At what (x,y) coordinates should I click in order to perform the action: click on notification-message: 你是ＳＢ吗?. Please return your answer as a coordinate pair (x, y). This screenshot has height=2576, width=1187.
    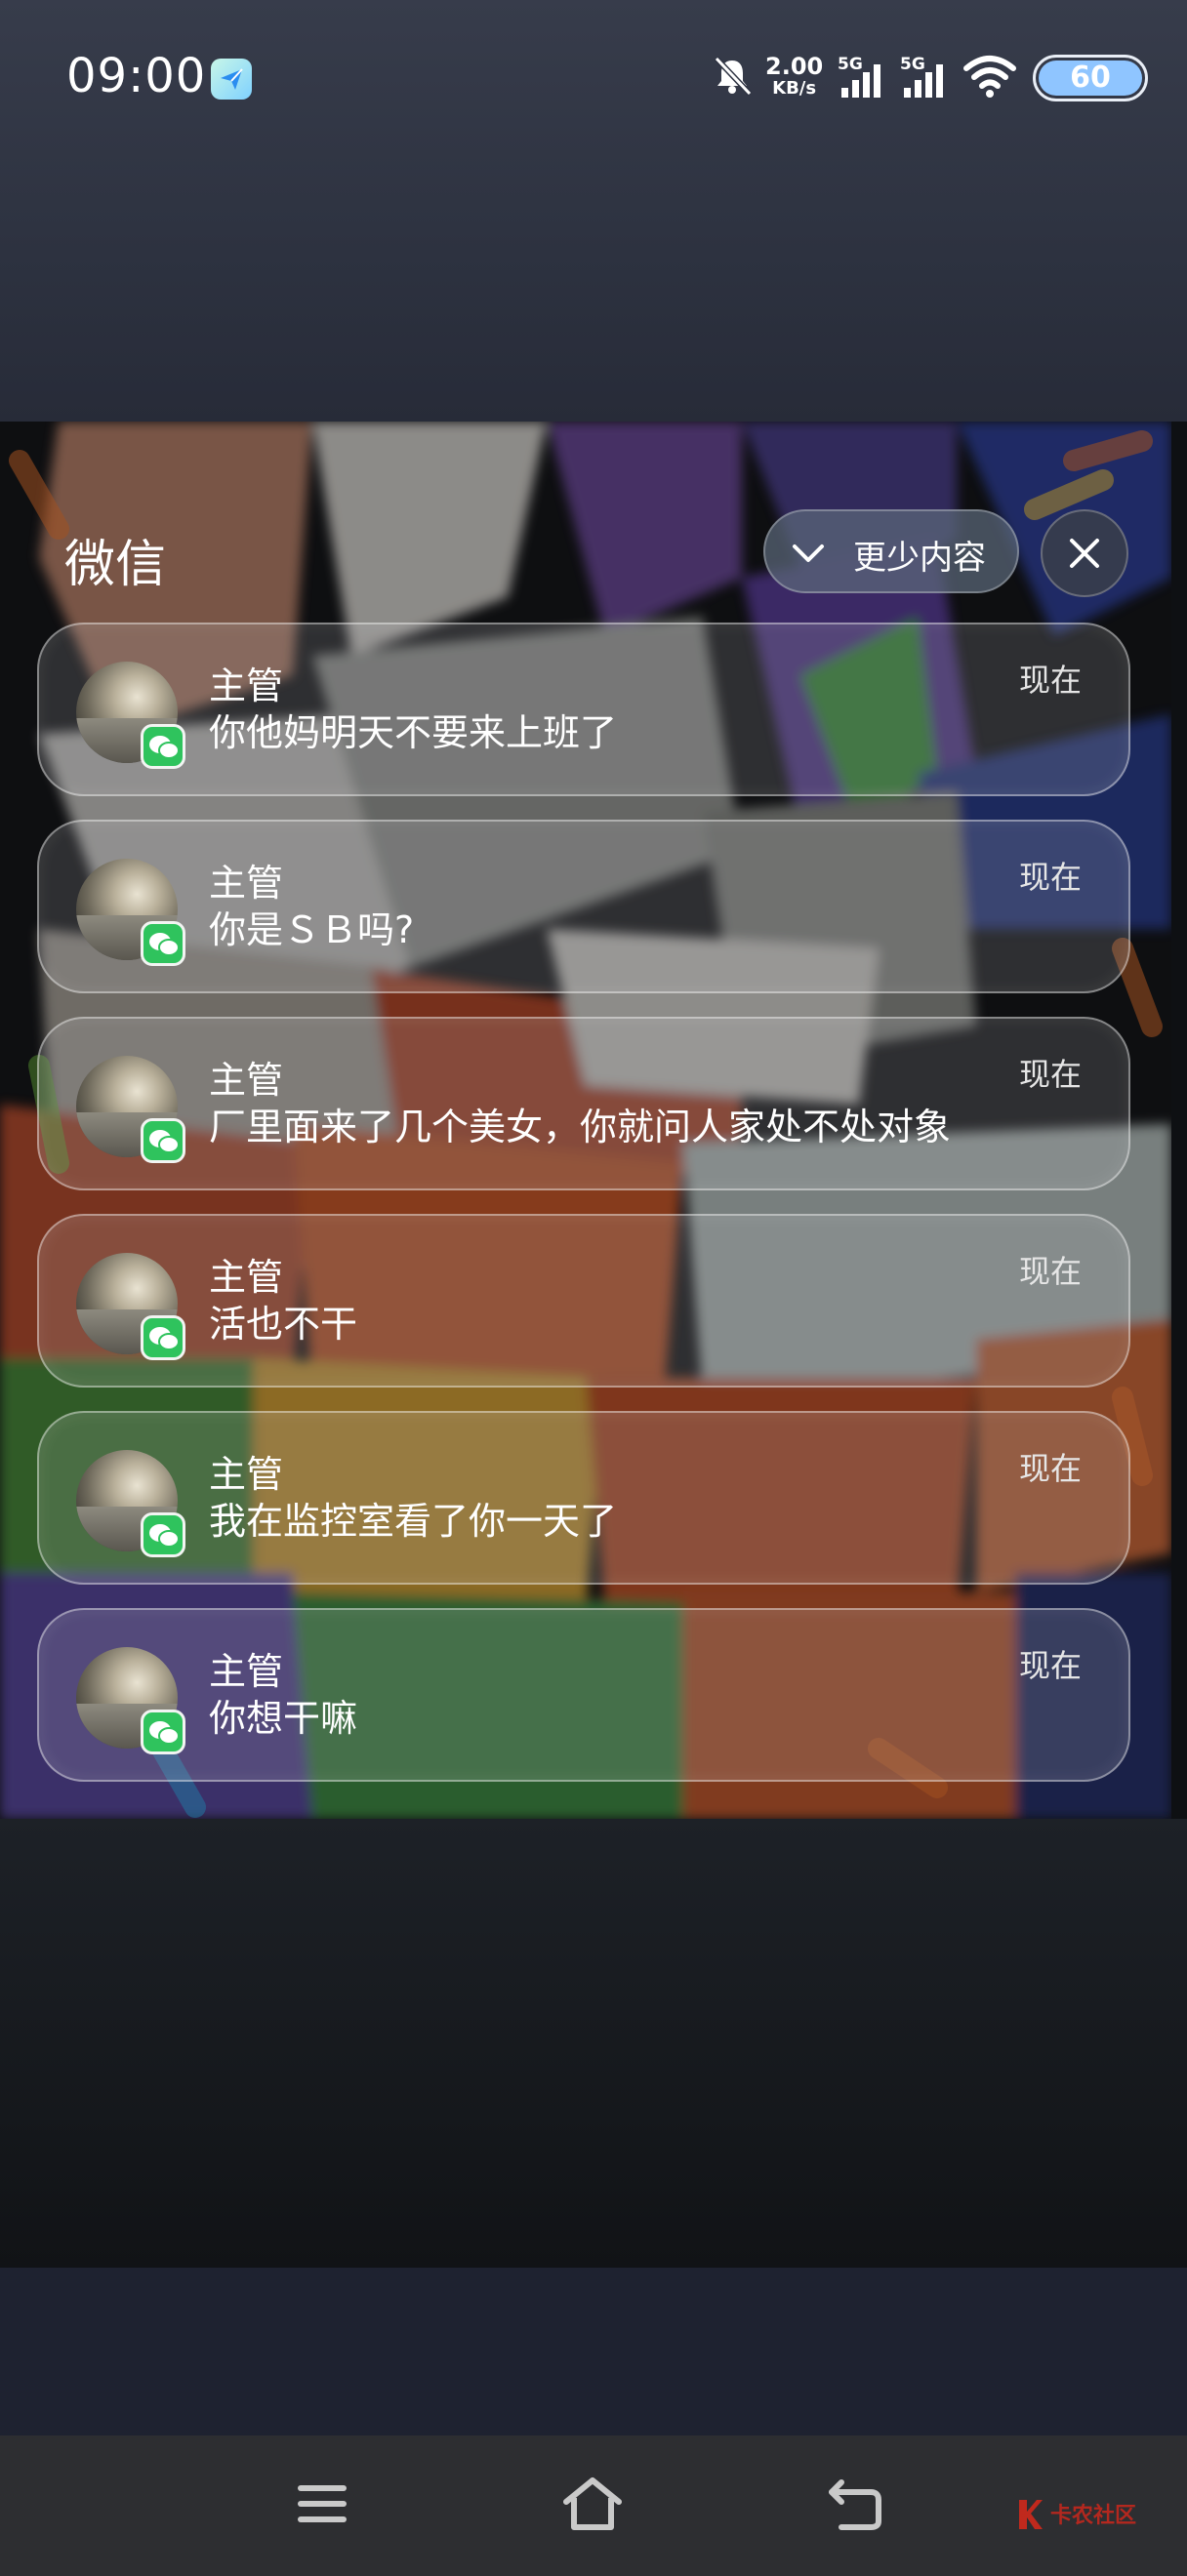
    Looking at the image, I should click on (312, 929).